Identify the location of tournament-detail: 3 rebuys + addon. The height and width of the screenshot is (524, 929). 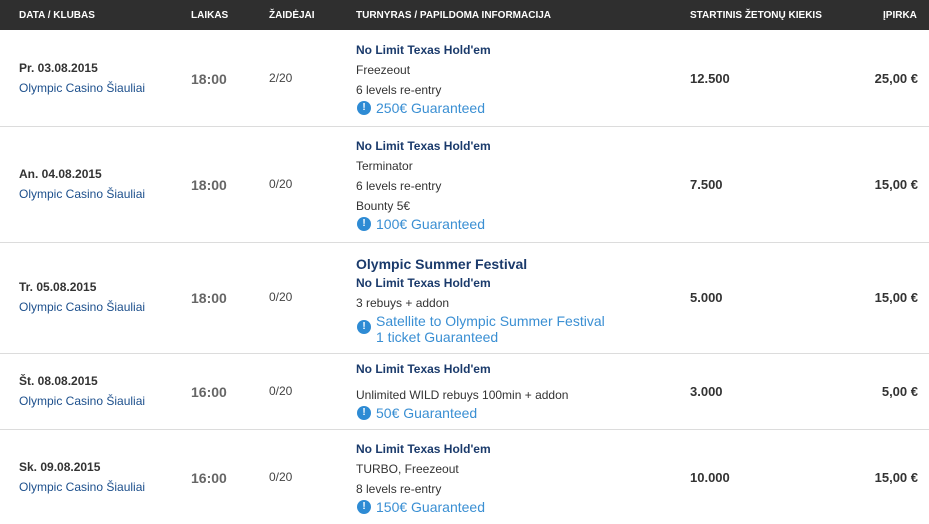
(403, 303).